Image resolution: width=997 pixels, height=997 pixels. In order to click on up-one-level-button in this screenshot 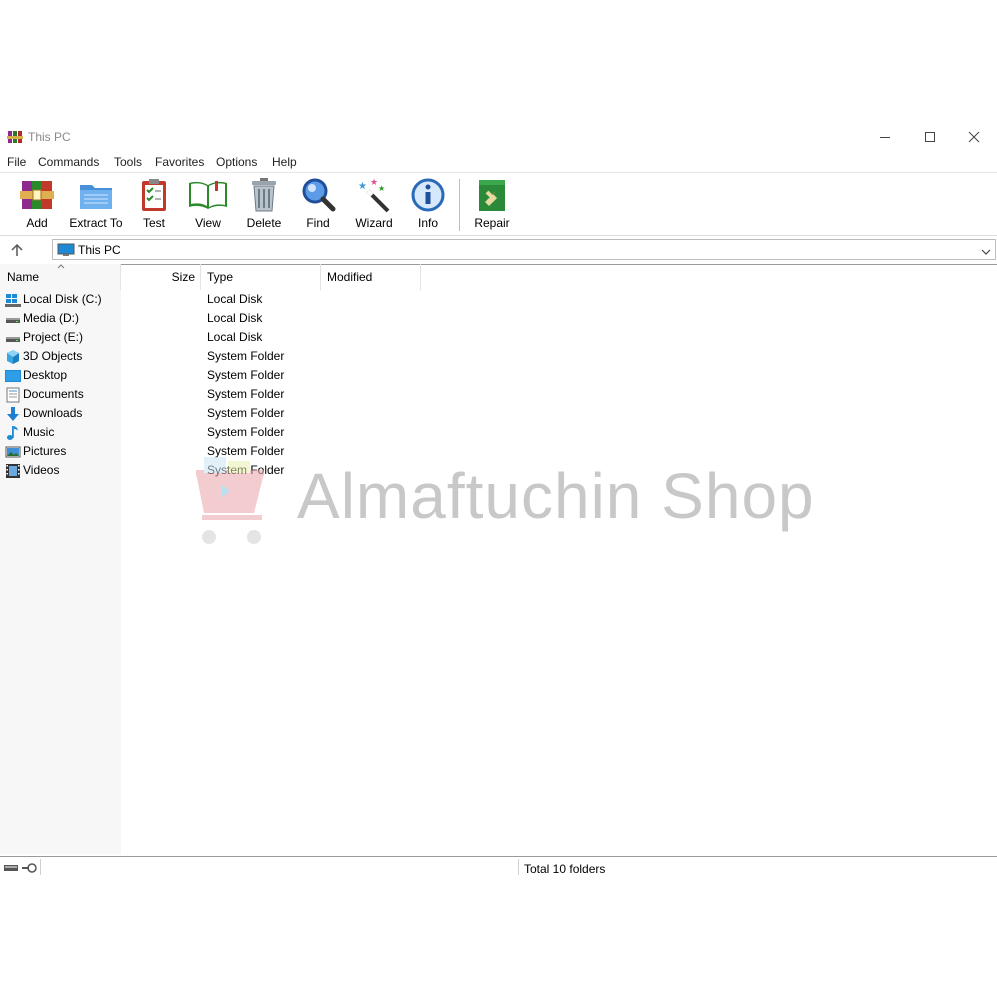, I will do `click(19, 250)`.